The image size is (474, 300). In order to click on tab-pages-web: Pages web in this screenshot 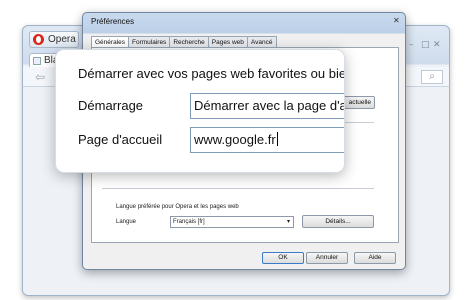, I will do `click(227, 41)`.